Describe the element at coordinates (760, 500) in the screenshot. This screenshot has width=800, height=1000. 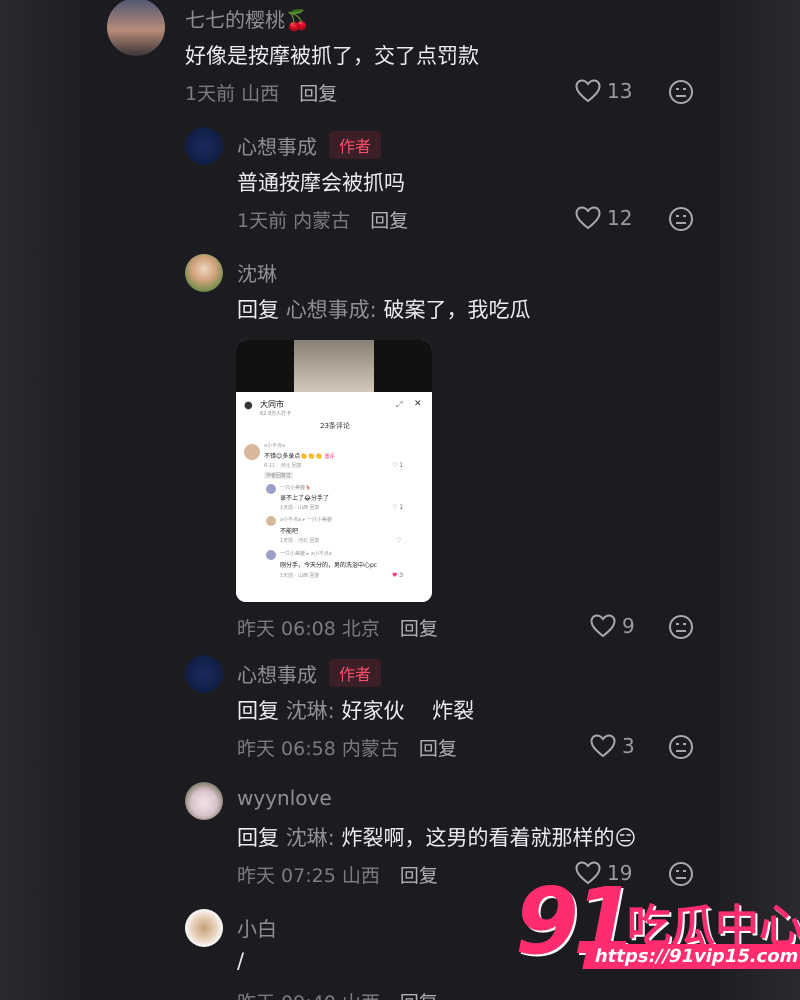
I see `right-blurred-margin` at that location.